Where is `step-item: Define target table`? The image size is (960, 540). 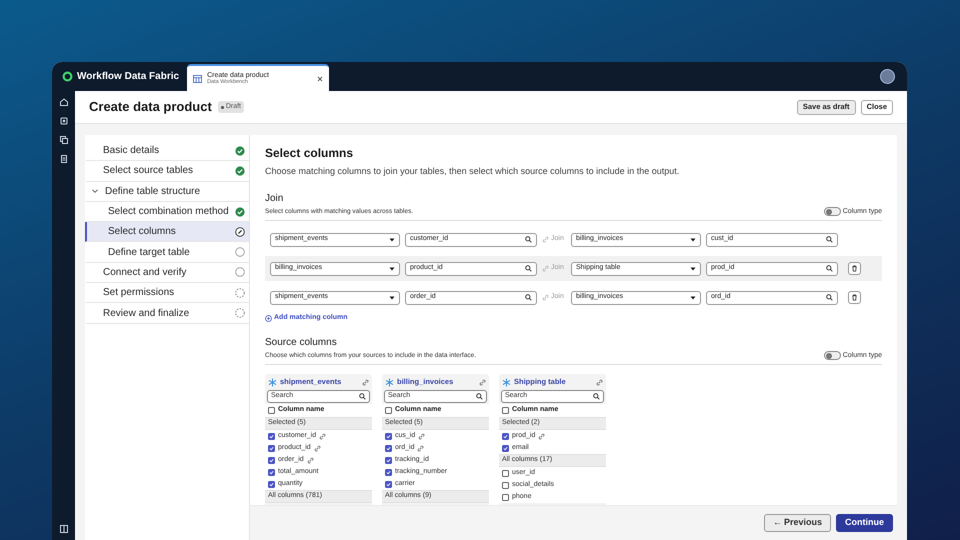 step-item: Define target table is located at coordinates (167, 252).